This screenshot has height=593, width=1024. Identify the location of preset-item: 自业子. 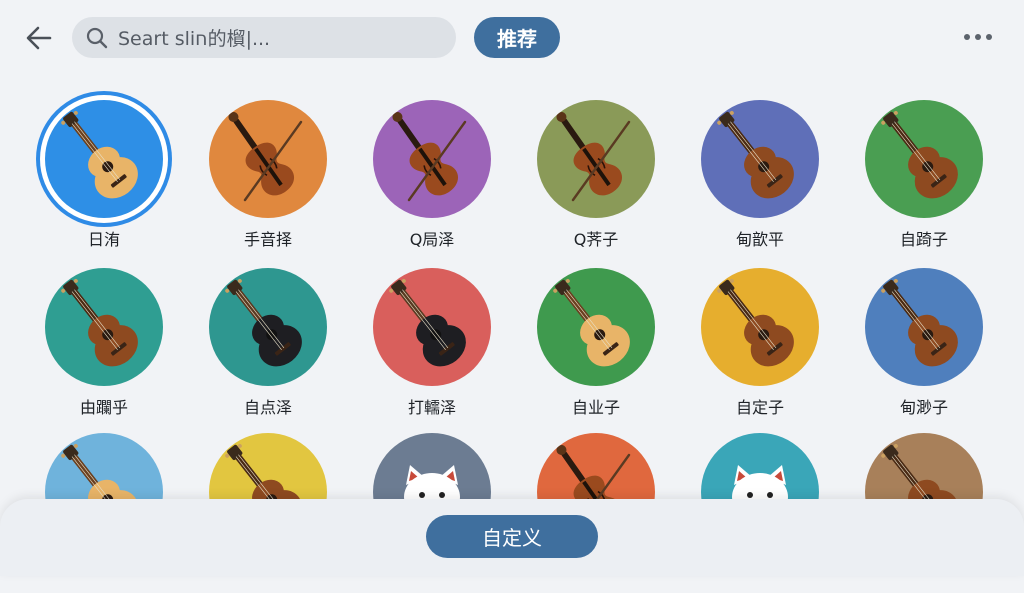
(596, 348).